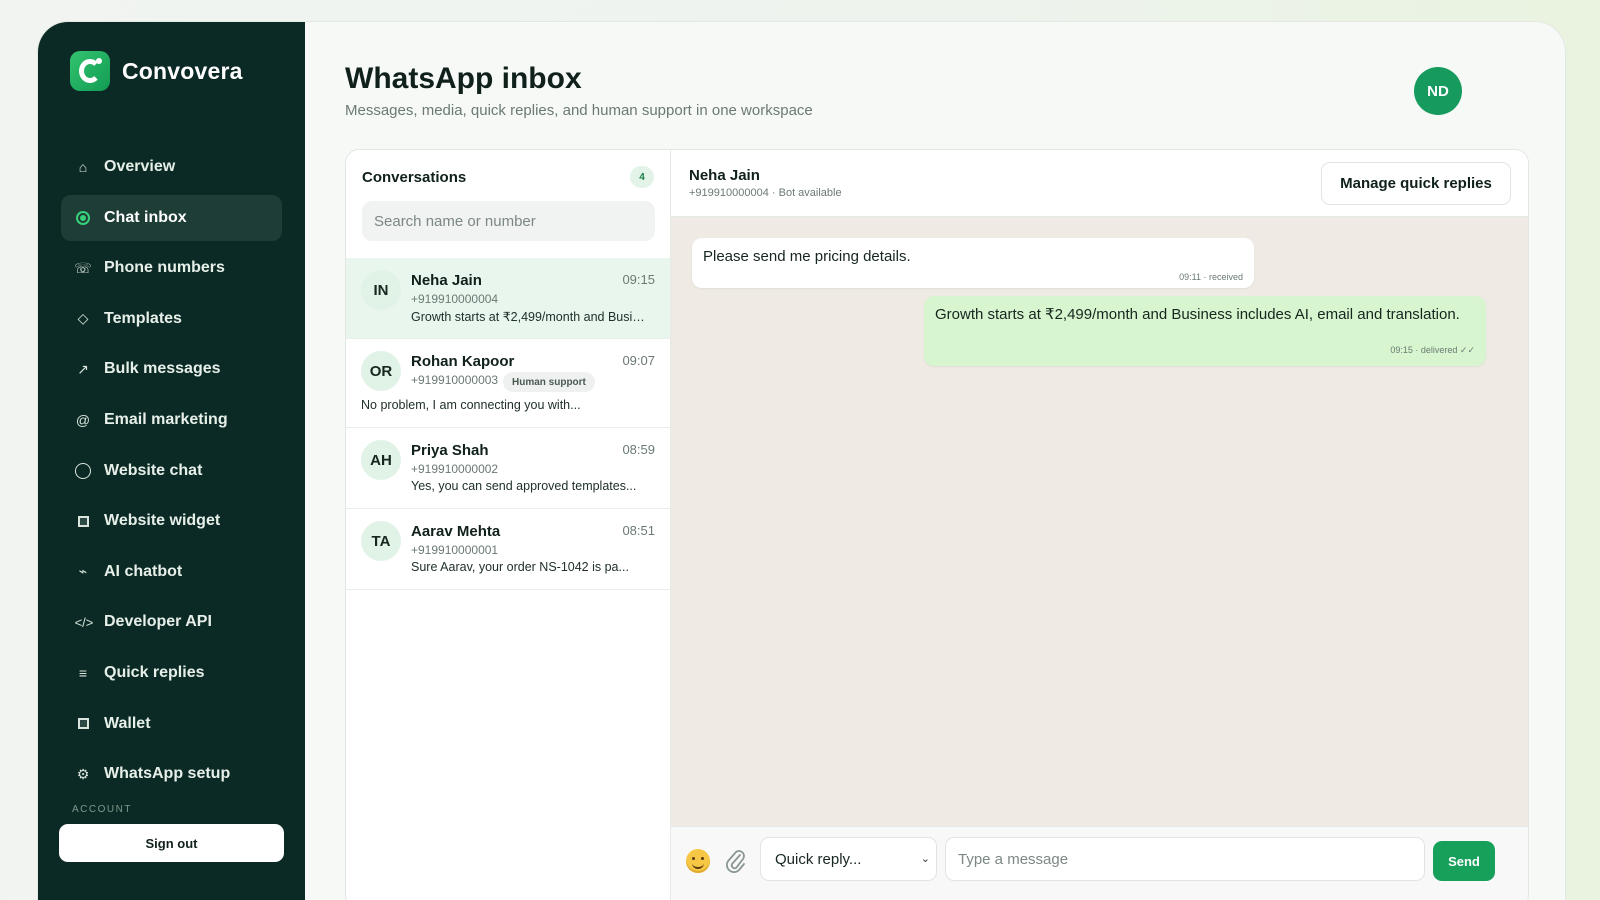 The height and width of the screenshot is (900, 1600). I want to click on message-input, so click(1185, 859).